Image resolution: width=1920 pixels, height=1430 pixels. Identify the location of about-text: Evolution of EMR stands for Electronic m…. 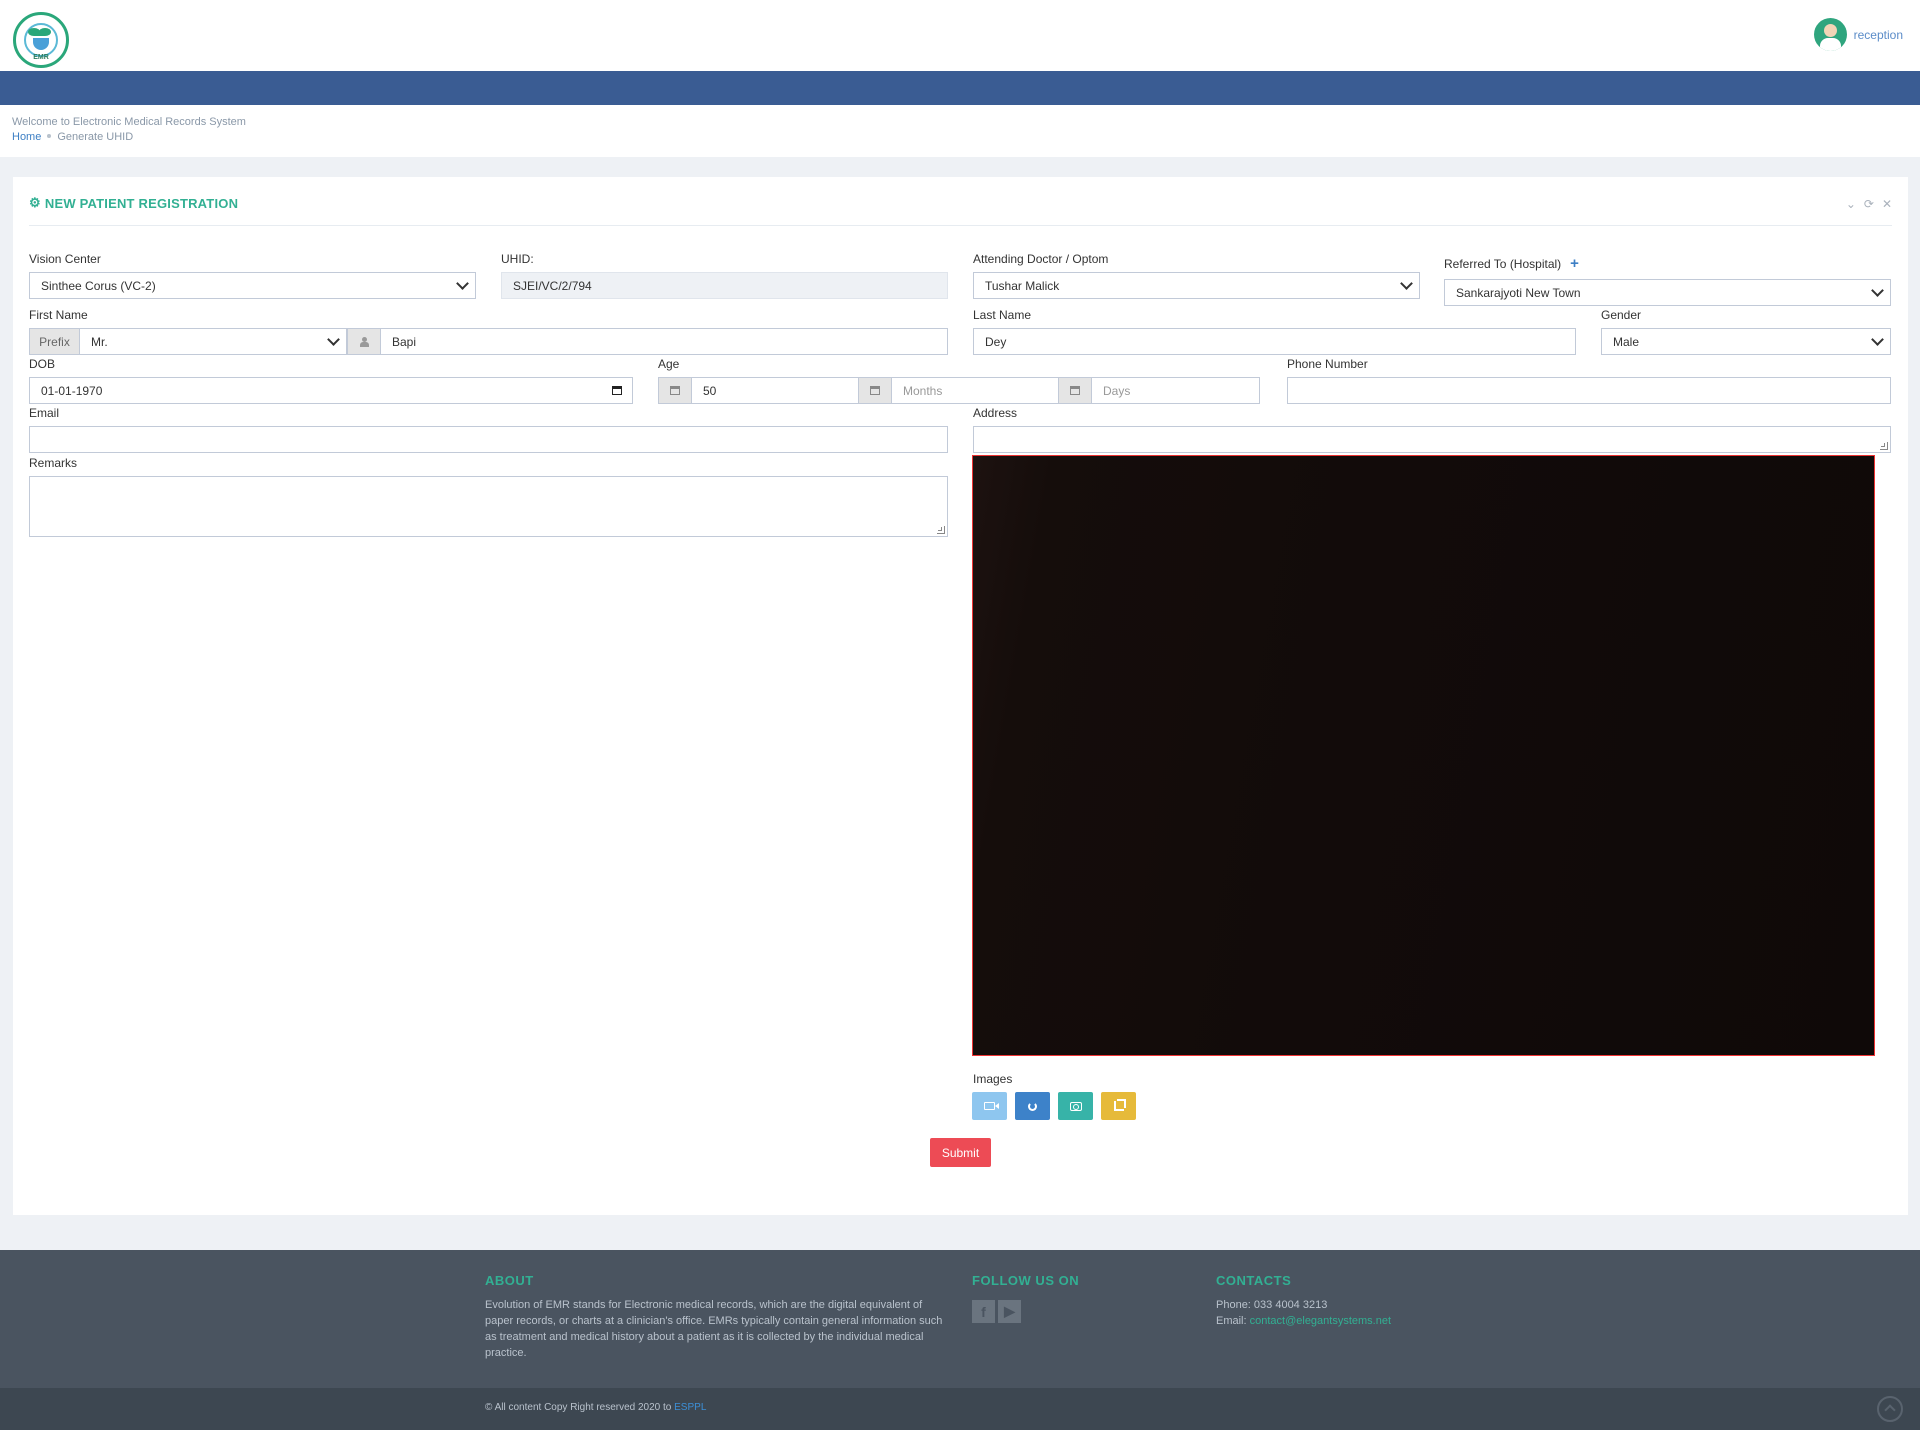
(714, 1329).